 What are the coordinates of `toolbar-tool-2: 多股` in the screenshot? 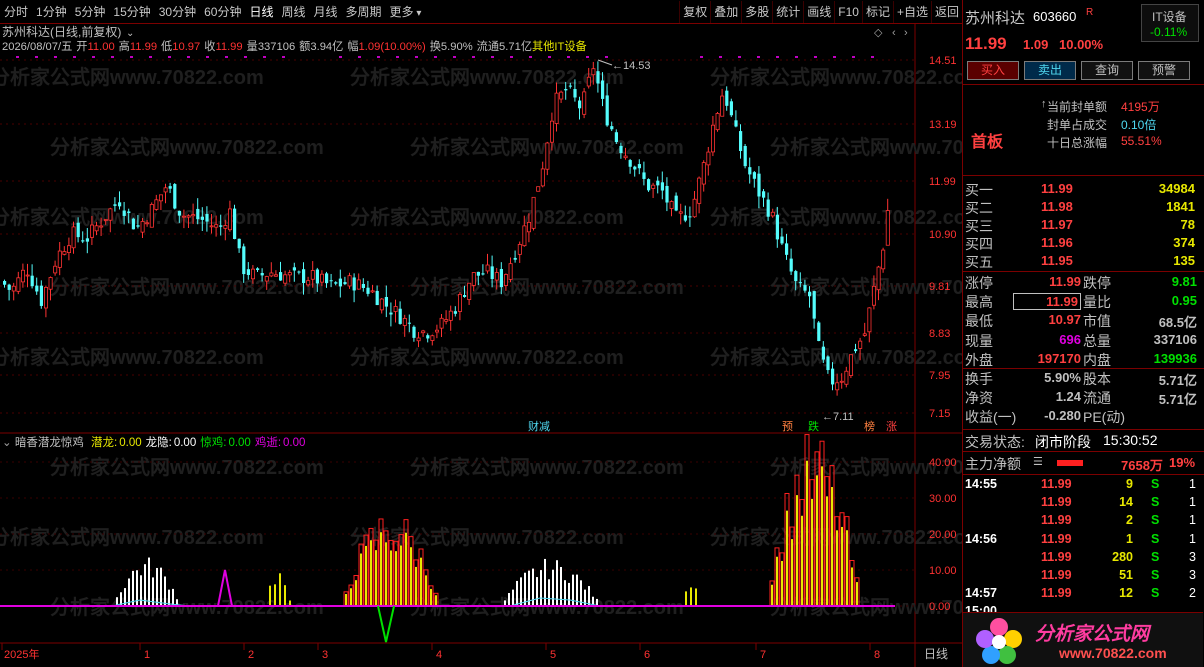 It's located at (756, 11).